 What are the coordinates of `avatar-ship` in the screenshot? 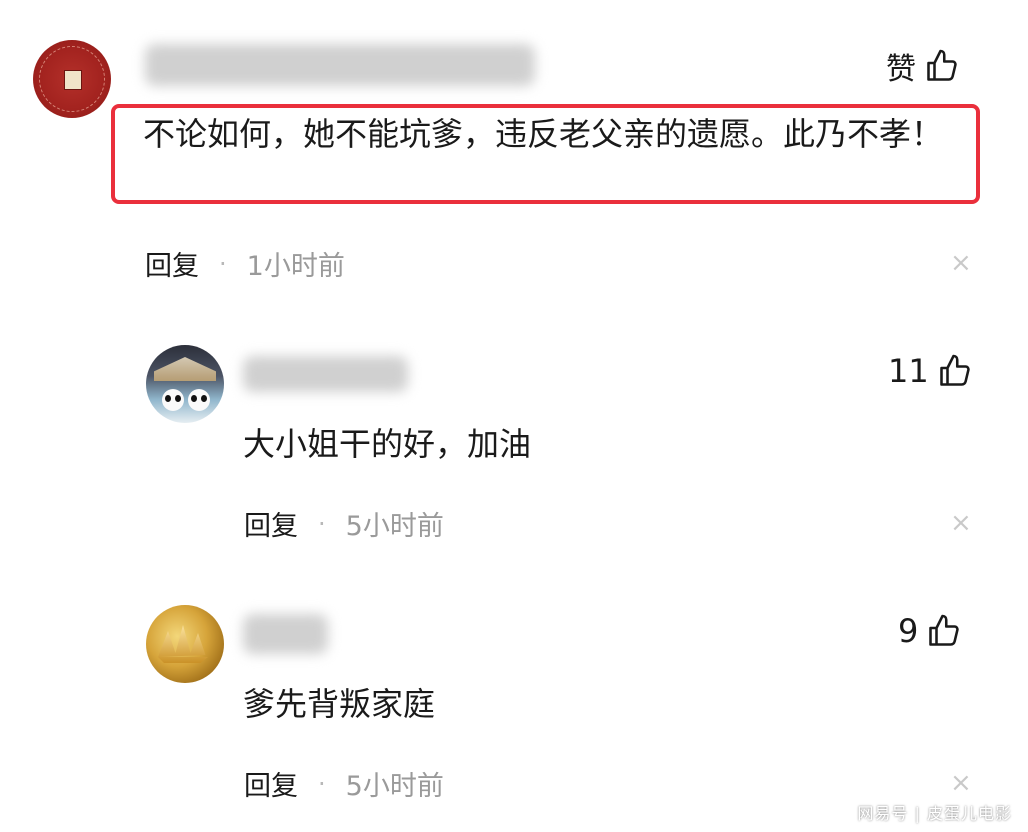 It's located at (183, 644).